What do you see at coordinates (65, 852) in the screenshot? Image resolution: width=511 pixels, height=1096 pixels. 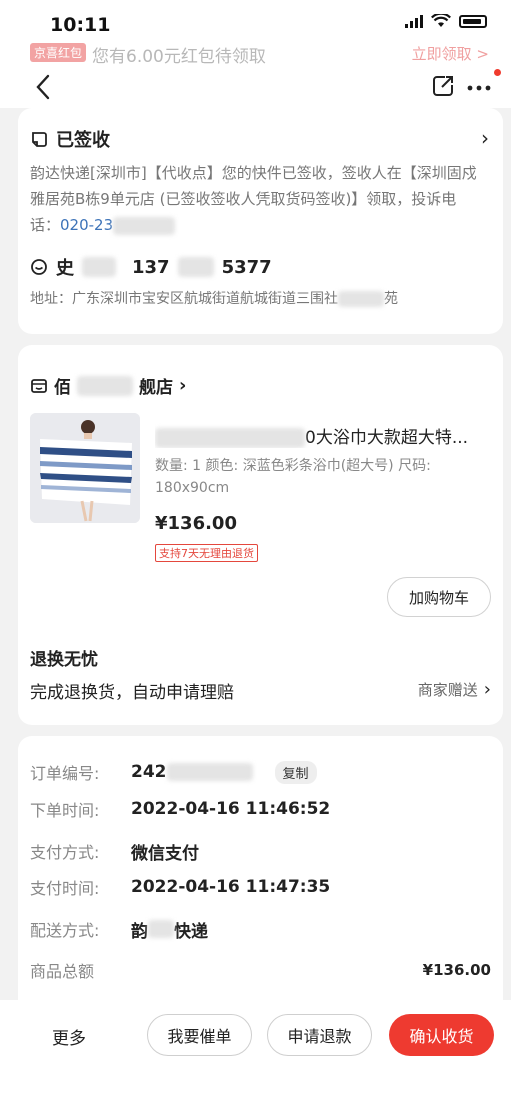 I see `pay-method-label: 支付方式:` at bounding box center [65, 852].